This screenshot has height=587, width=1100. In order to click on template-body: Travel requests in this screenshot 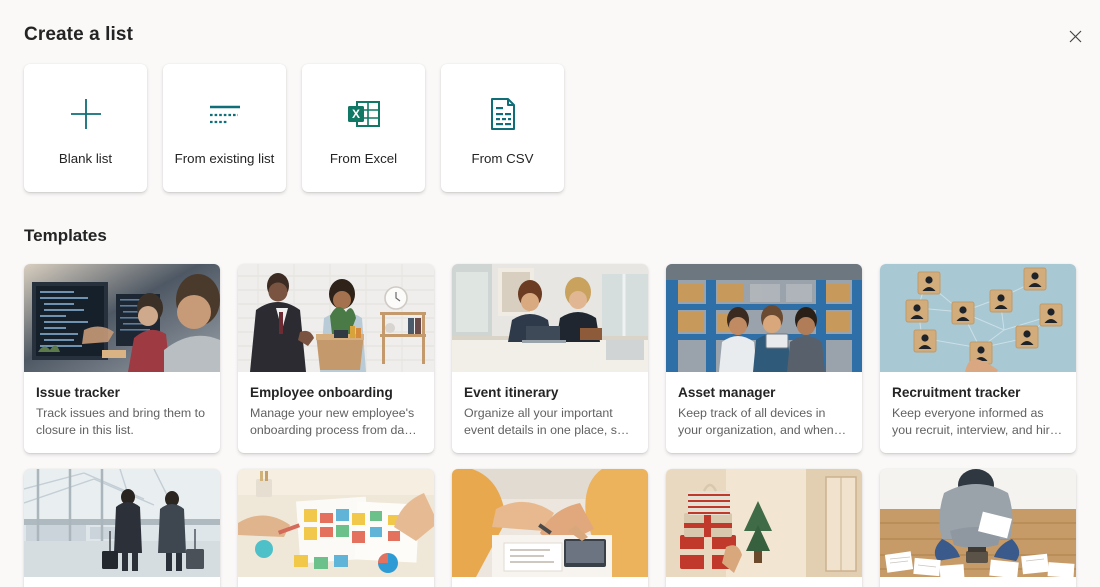, I will do `click(122, 582)`.